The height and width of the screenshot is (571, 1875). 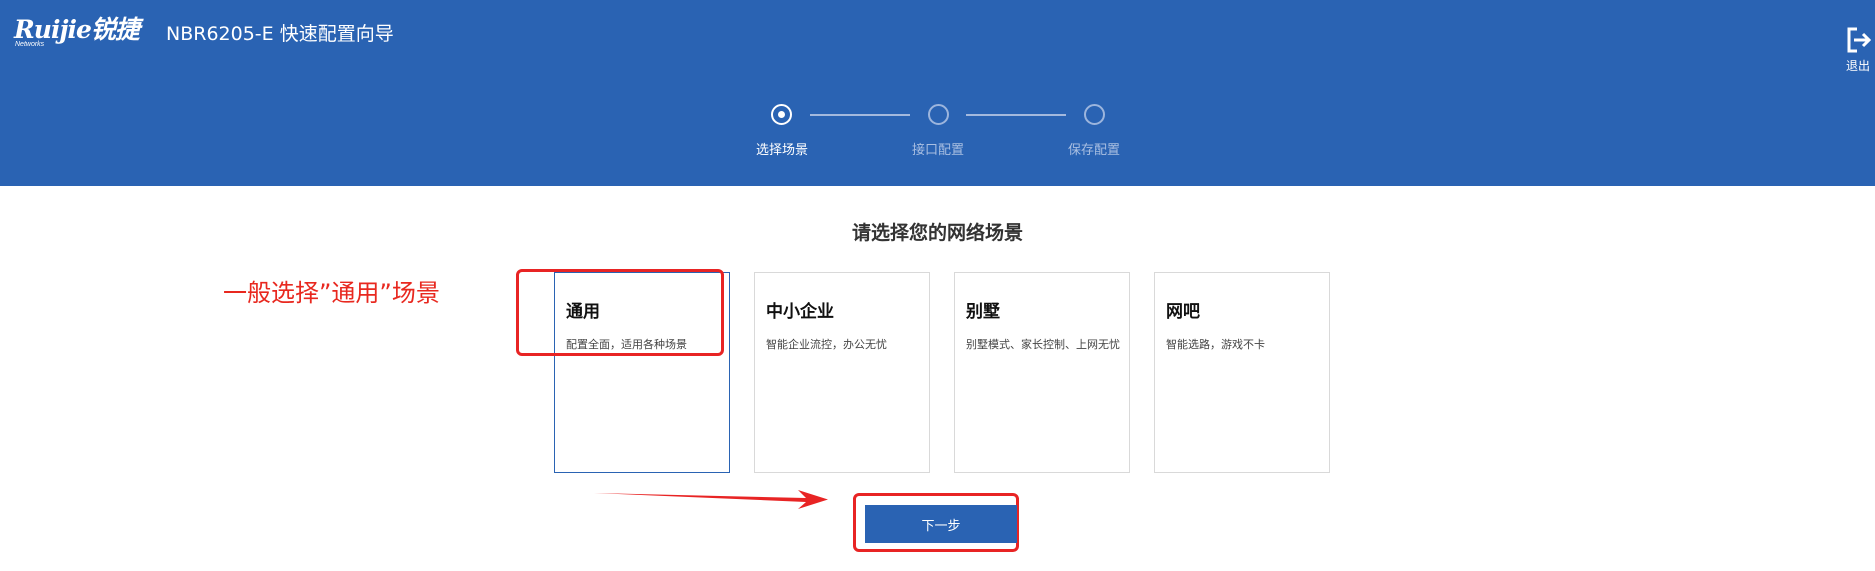 What do you see at coordinates (1093, 150) in the screenshot?
I see `step-3-label: 保存配置` at bounding box center [1093, 150].